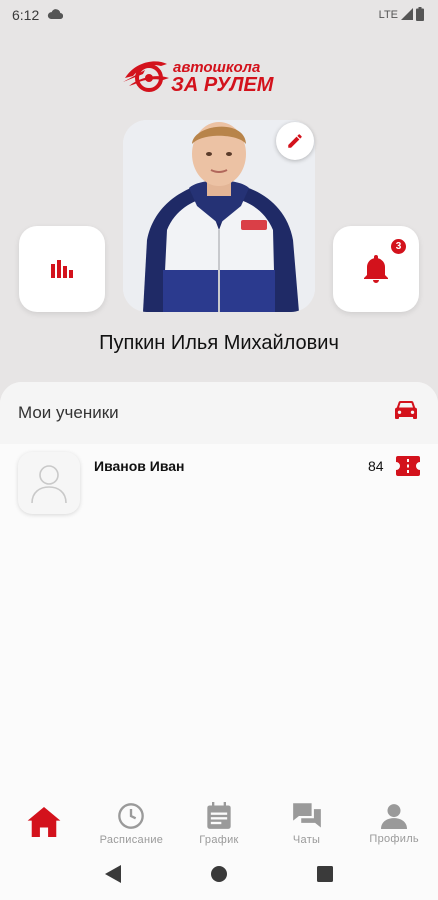 The height and width of the screenshot is (900, 438). What do you see at coordinates (219, 413) in the screenshot?
I see `students-section-header: Мои ученики` at bounding box center [219, 413].